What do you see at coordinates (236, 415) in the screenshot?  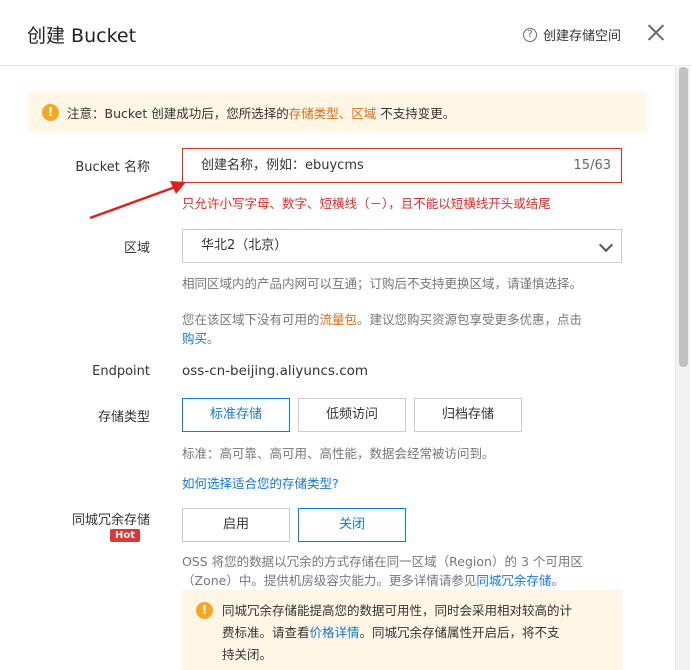 I see `storage-standard-button: 标准存储` at bounding box center [236, 415].